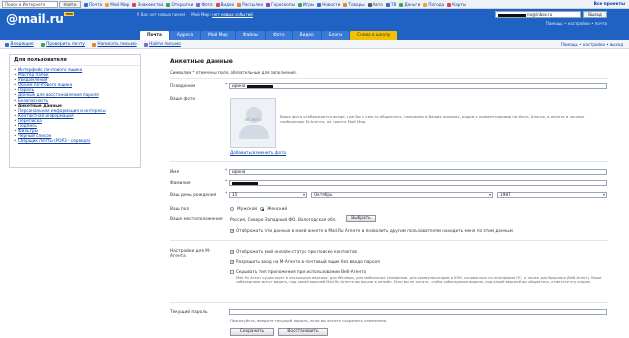 The image size is (629, 338). What do you see at coordinates (95, 4) in the screenshot?
I see `portal-link-label: Почта` at bounding box center [95, 4].